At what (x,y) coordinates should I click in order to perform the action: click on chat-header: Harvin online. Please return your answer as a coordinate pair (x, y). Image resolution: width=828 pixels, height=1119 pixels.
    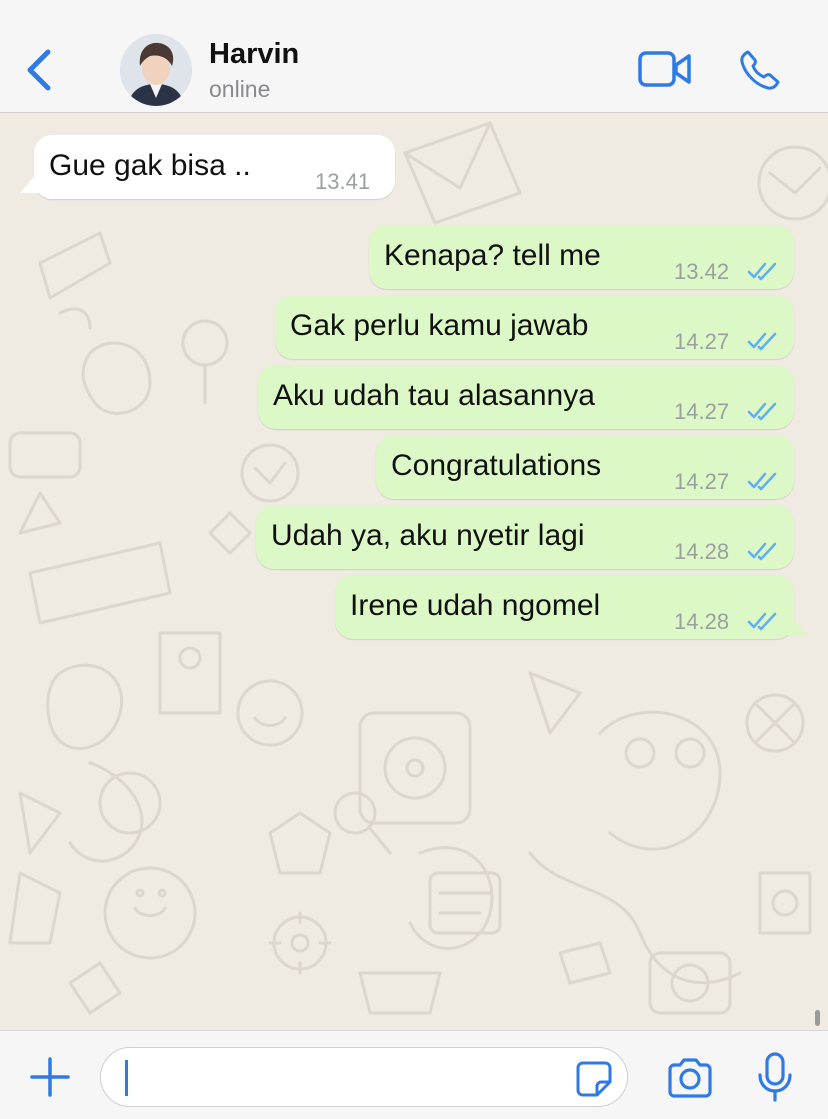
    Looking at the image, I should click on (414, 56).